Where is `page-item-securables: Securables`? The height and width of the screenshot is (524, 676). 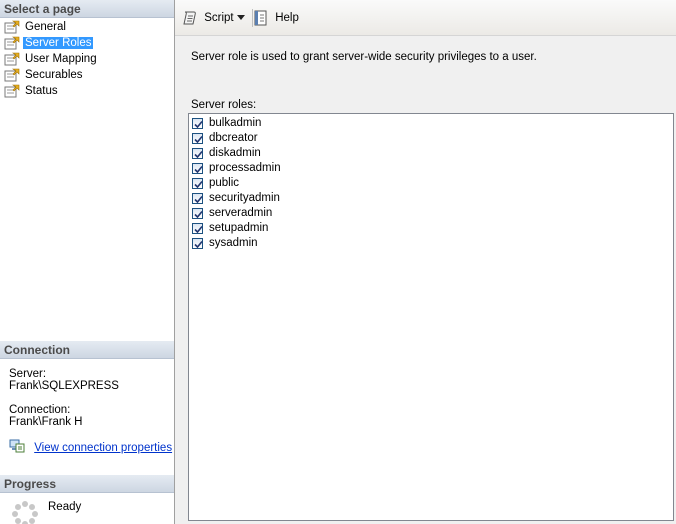 page-item-securables: Securables is located at coordinates (87, 75).